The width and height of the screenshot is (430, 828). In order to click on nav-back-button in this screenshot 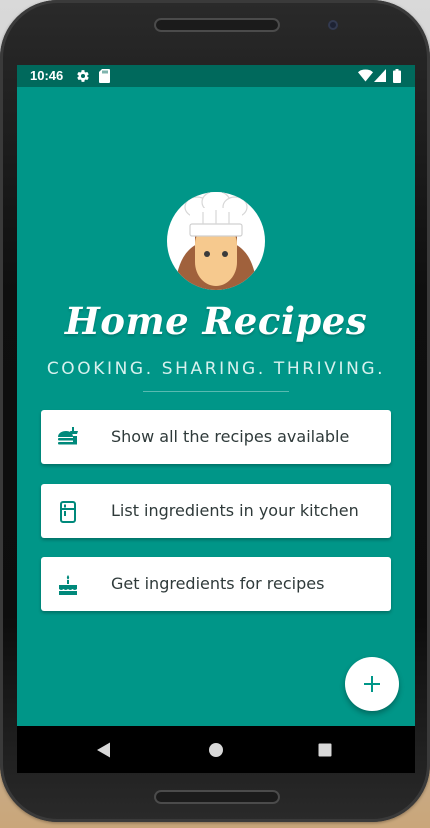, I will do `click(104, 749)`.